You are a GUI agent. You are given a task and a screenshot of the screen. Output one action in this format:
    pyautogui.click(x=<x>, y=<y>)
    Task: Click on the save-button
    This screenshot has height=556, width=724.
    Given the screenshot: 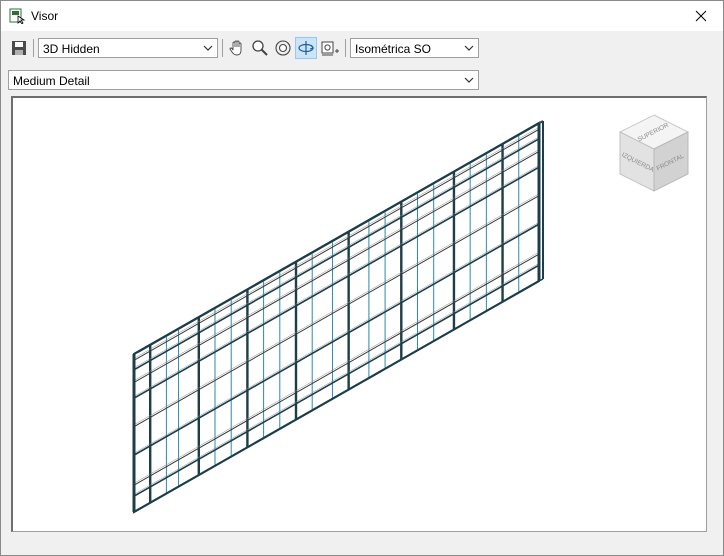 What is the action you would take?
    pyautogui.click(x=19, y=48)
    